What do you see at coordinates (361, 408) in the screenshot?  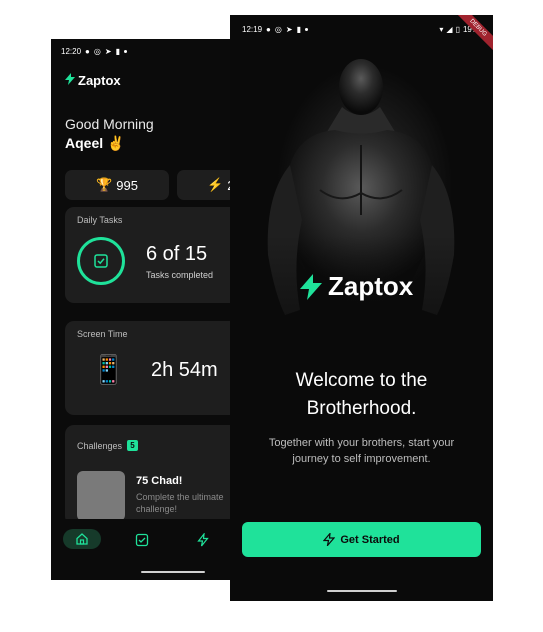 I see `welcome-line-2: Brotherhood.` at bounding box center [361, 408].